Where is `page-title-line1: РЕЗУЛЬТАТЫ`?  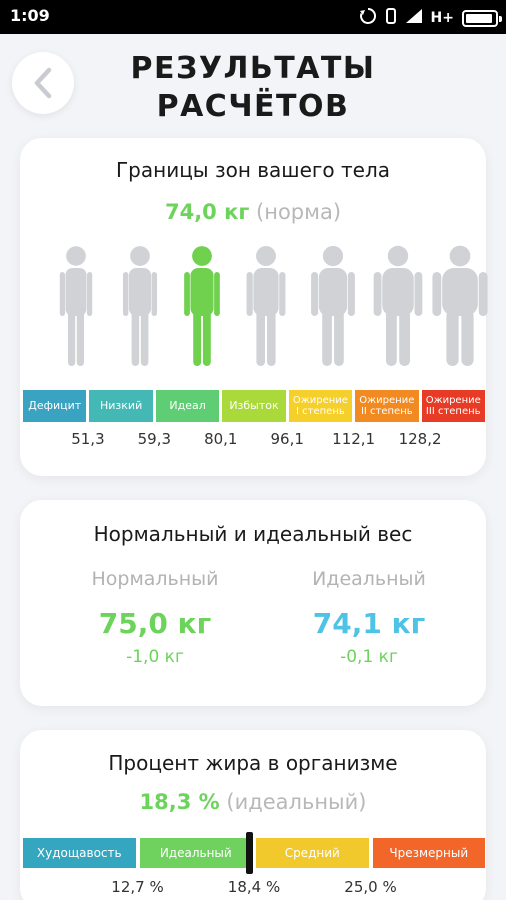
page-title-line1: РЕЗУЛЬТАТЫ is located at coordinates (253, 68).